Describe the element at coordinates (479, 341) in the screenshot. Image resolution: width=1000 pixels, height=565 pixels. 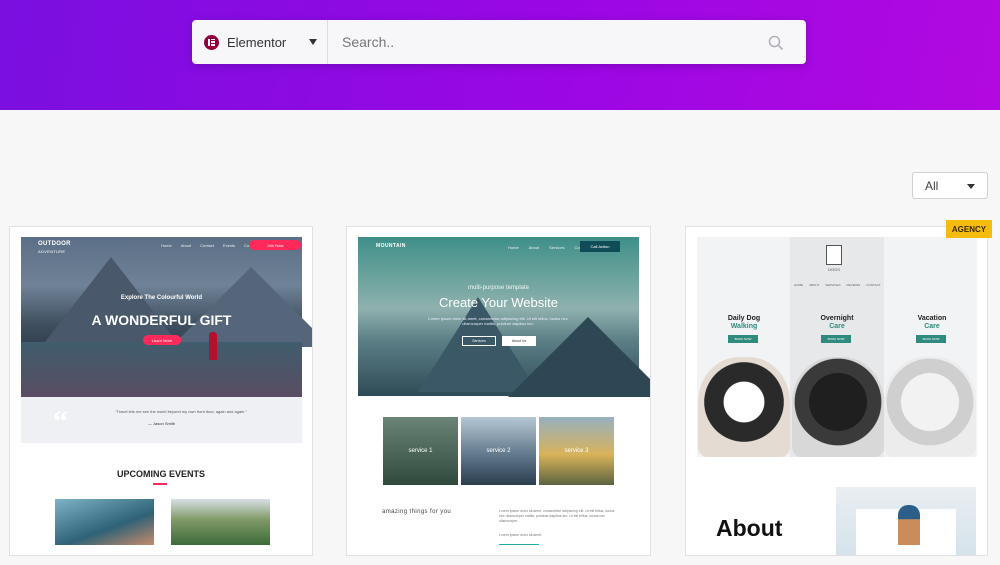
I see `template-button: Services` at that location.